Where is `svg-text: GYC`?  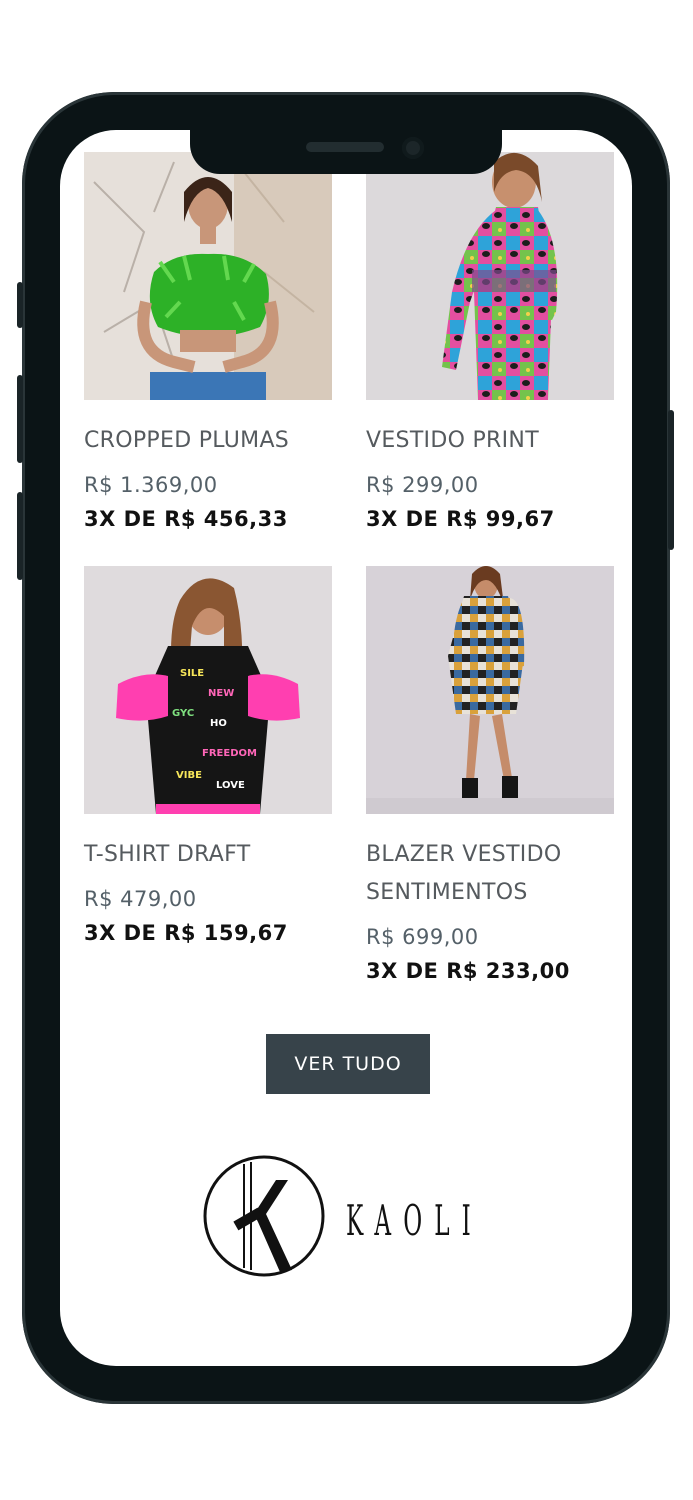
svg-text: GYC is located at coordinates (183, 713).